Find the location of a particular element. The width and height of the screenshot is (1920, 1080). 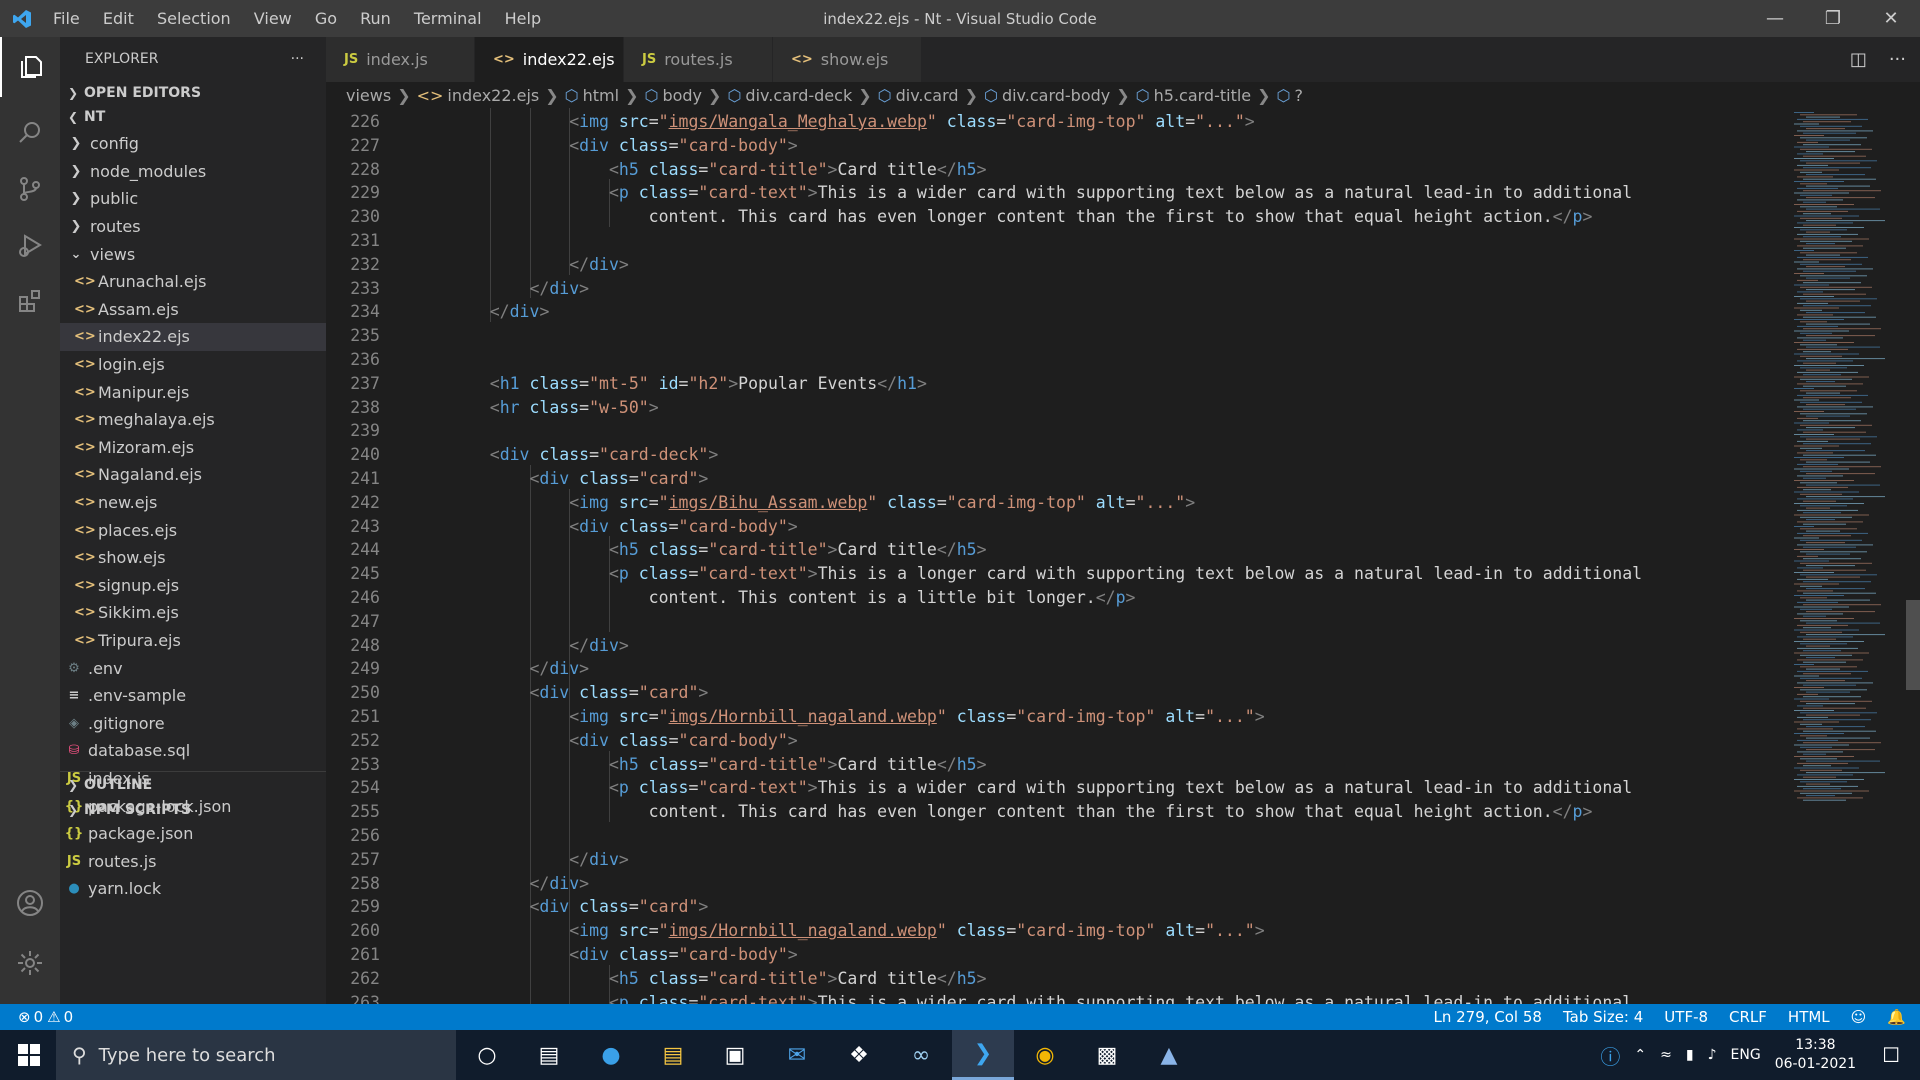

search-icon is located at coordinates (30, 133).